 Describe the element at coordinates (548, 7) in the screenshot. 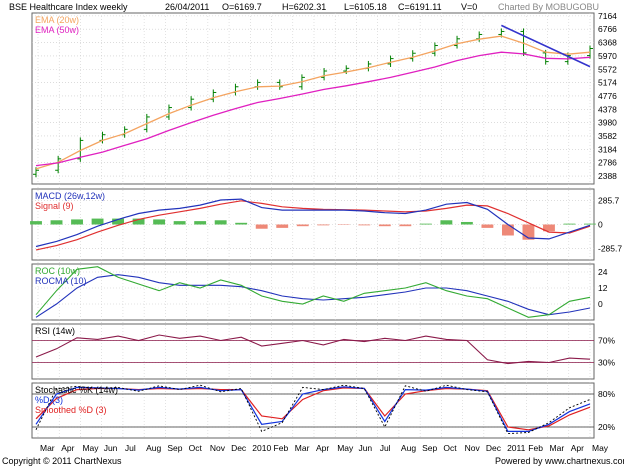

I see `chart-credit: Charted By MOBUGOBU` at that location.